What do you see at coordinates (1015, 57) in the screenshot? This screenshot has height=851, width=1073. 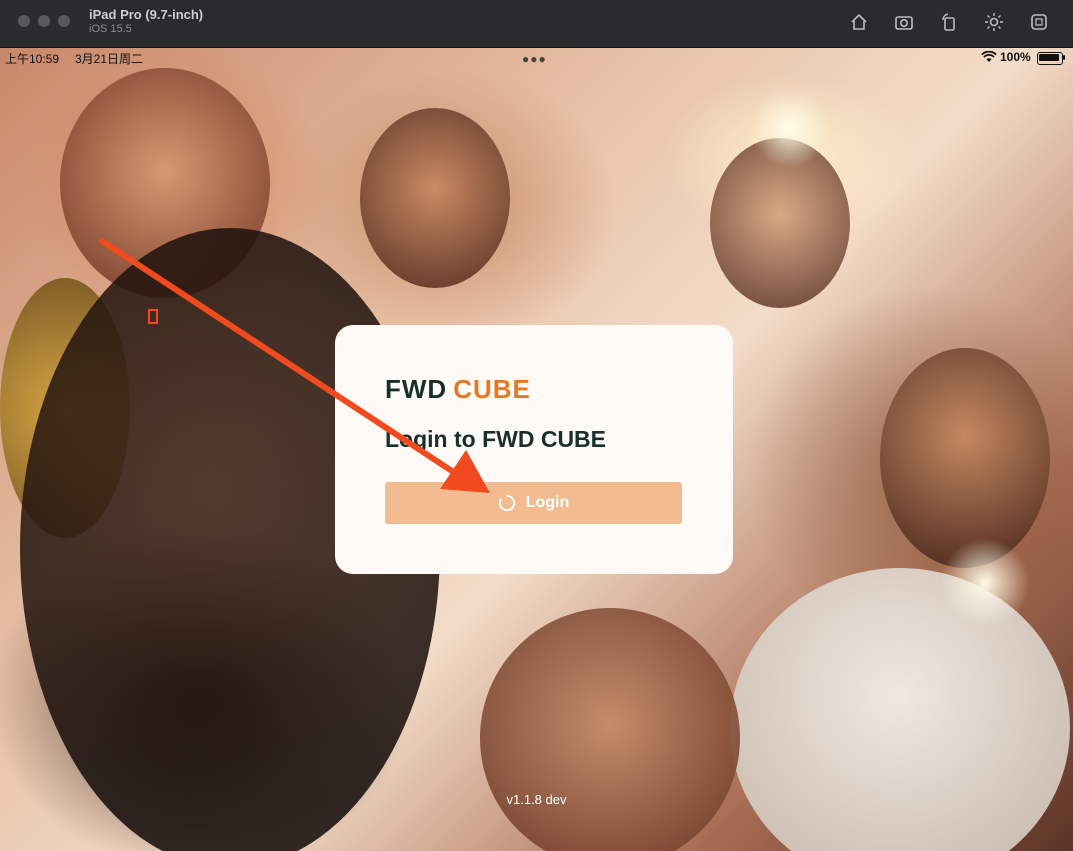 I see `battery-percentage: 100%` at bounding box center [1015, 57].